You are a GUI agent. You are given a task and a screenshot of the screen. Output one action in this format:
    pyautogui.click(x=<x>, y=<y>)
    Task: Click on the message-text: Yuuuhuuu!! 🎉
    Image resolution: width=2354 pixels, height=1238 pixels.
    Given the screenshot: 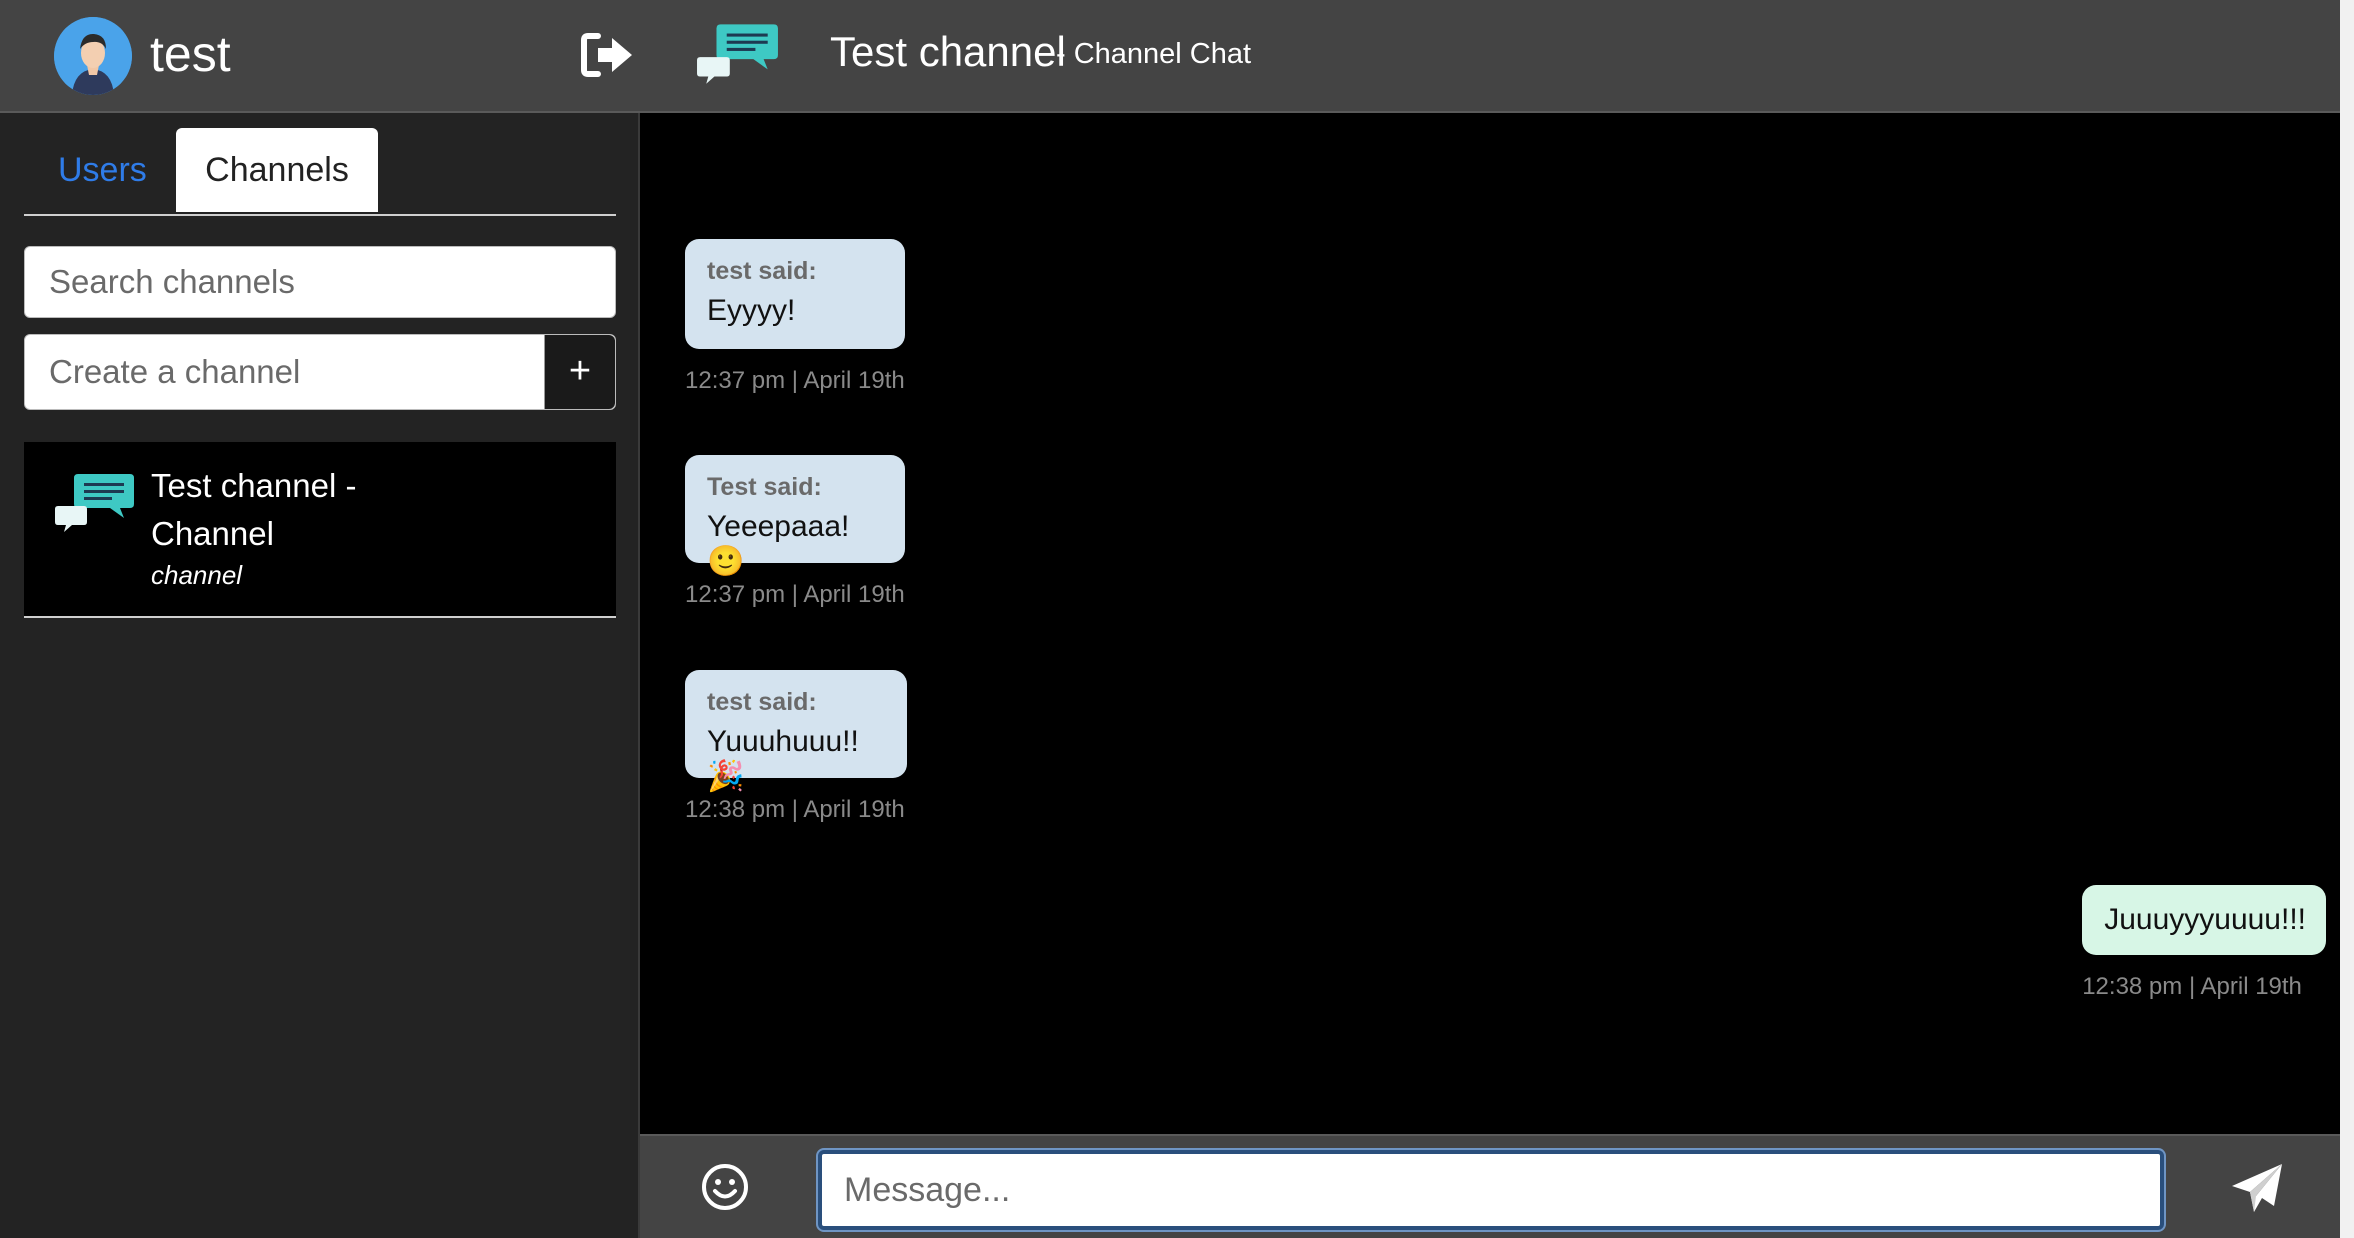 What is the action you would take?
    pyautogui.click(x=783, y=759)
    